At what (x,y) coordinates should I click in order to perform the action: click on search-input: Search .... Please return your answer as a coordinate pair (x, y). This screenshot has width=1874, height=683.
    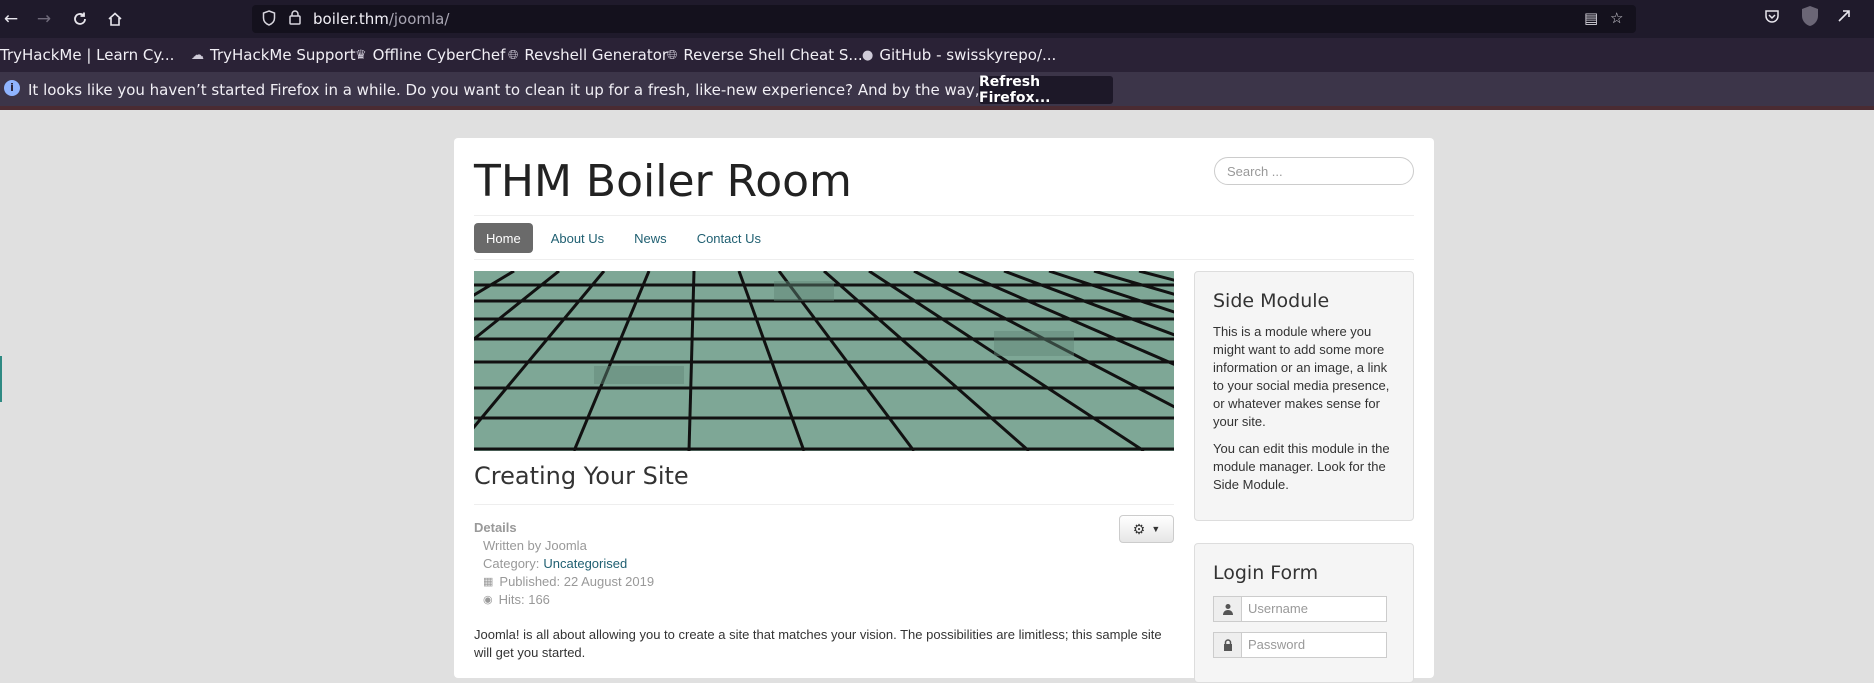
    Looking at the image, I should click on (1314, 171).